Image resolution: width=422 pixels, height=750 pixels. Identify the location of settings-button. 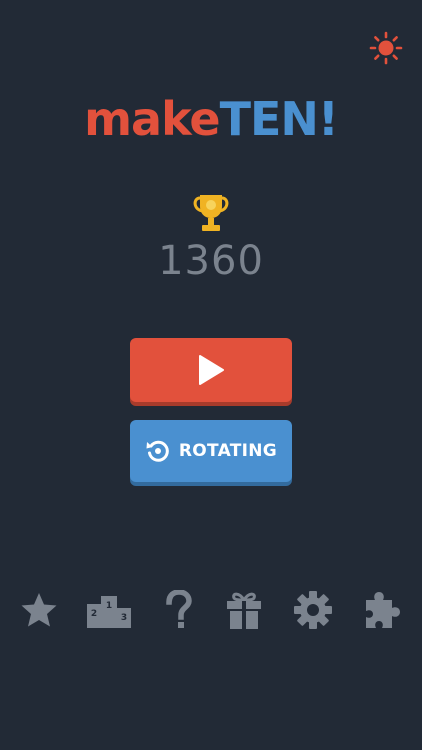
(313, 610).